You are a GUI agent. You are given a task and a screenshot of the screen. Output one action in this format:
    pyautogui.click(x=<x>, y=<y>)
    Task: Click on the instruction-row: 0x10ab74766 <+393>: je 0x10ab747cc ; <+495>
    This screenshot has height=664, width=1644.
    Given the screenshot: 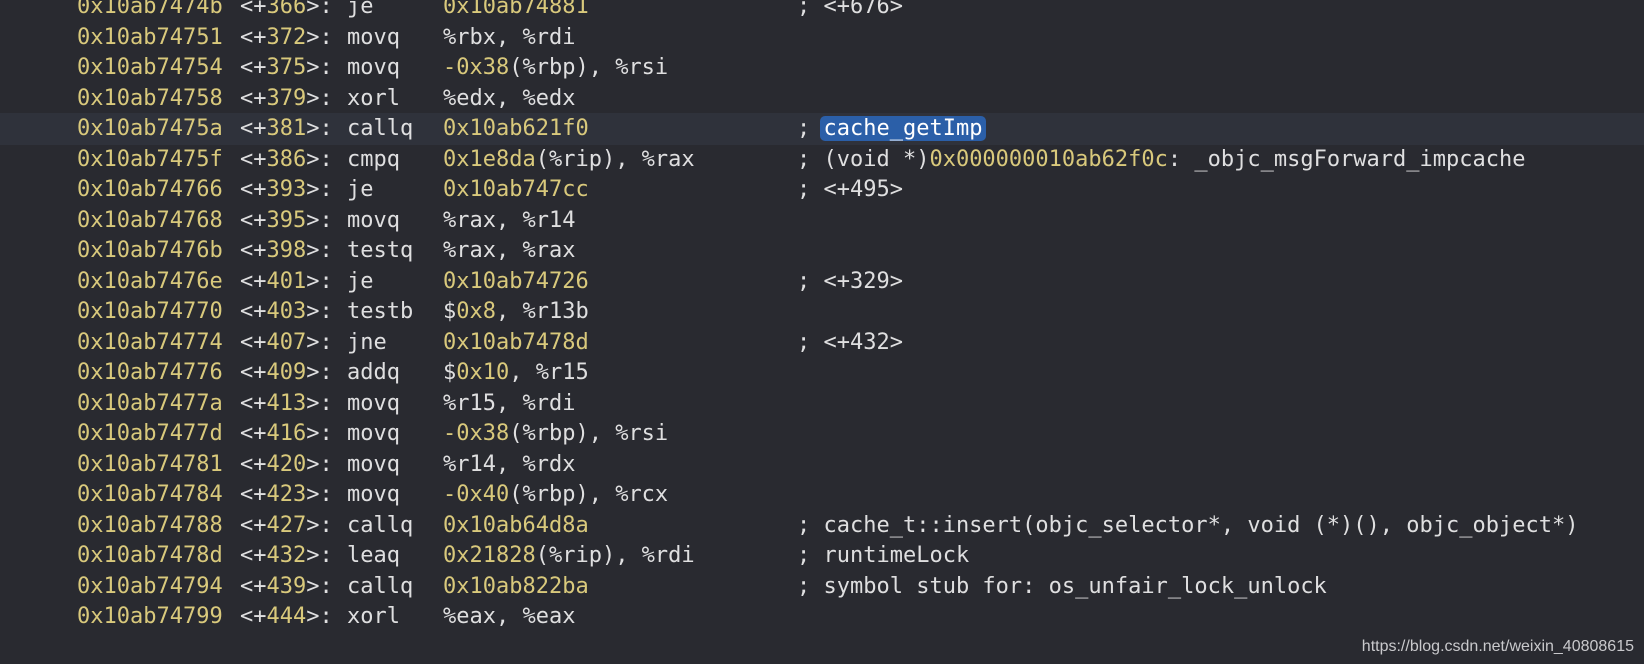 What is the action you would take?
    pyautogui.click(x=822, y=190)
    